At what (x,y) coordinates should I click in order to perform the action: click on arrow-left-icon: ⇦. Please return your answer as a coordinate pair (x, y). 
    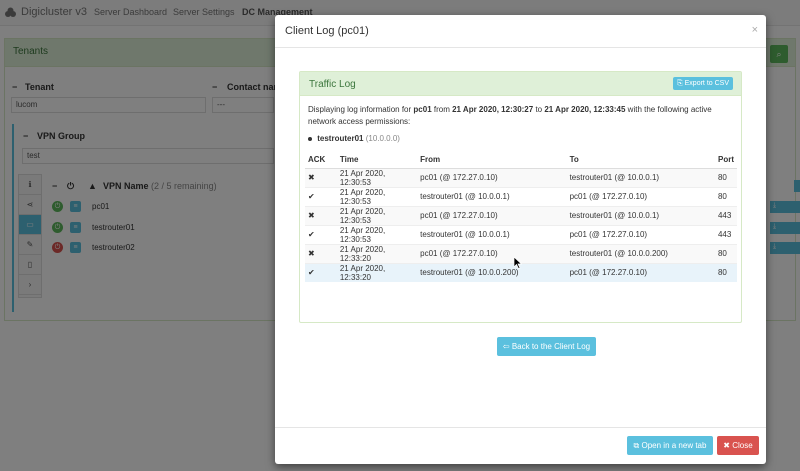
    Looking at the image, I should click on (506, 346).